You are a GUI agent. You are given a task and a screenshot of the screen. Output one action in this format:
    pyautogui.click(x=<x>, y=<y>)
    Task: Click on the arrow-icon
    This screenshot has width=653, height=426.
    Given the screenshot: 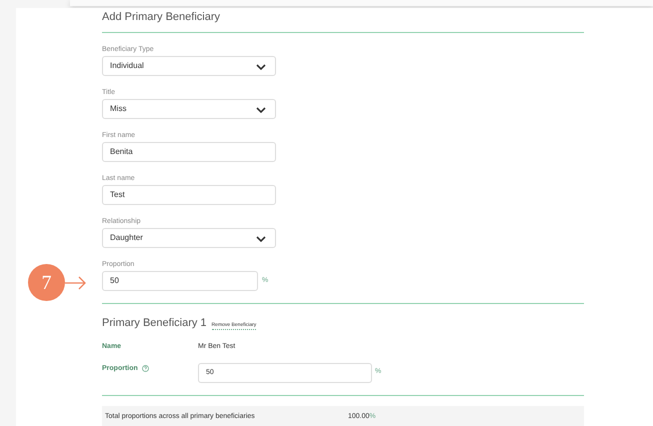 What is the action you would take?
    pyautogui.click(x=76, y=283)
    